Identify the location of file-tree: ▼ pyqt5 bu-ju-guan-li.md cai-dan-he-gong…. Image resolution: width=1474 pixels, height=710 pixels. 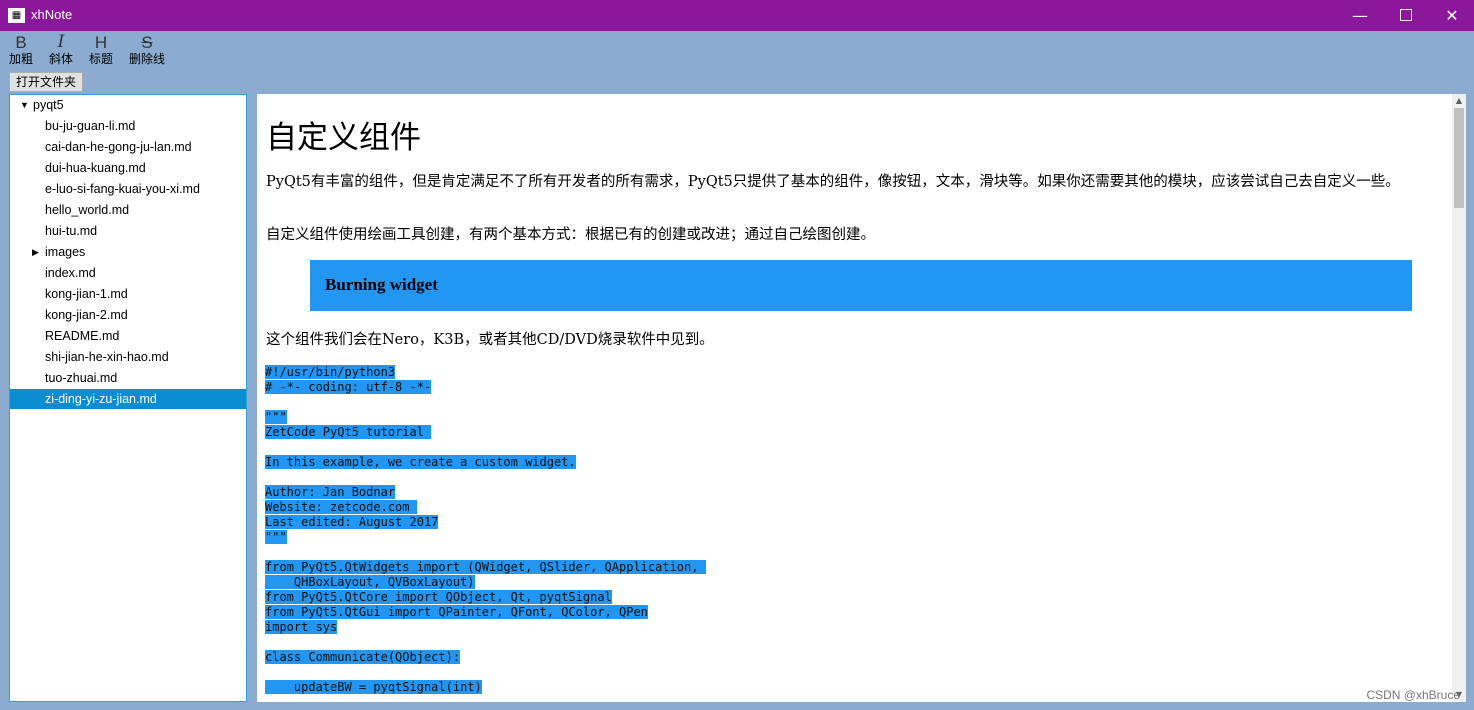
(128, 398).